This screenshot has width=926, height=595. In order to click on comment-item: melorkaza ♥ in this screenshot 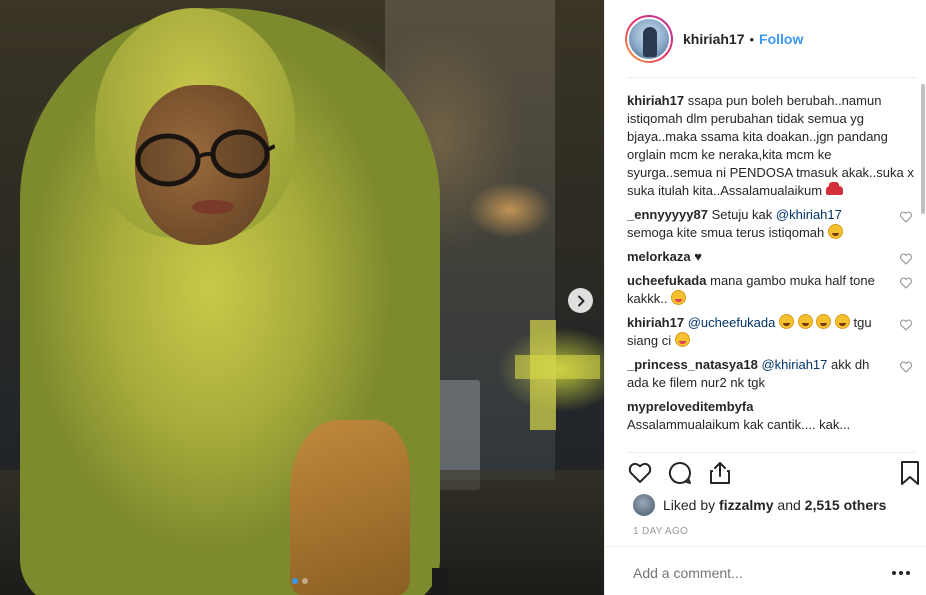, I will do `click(771, 257)`.